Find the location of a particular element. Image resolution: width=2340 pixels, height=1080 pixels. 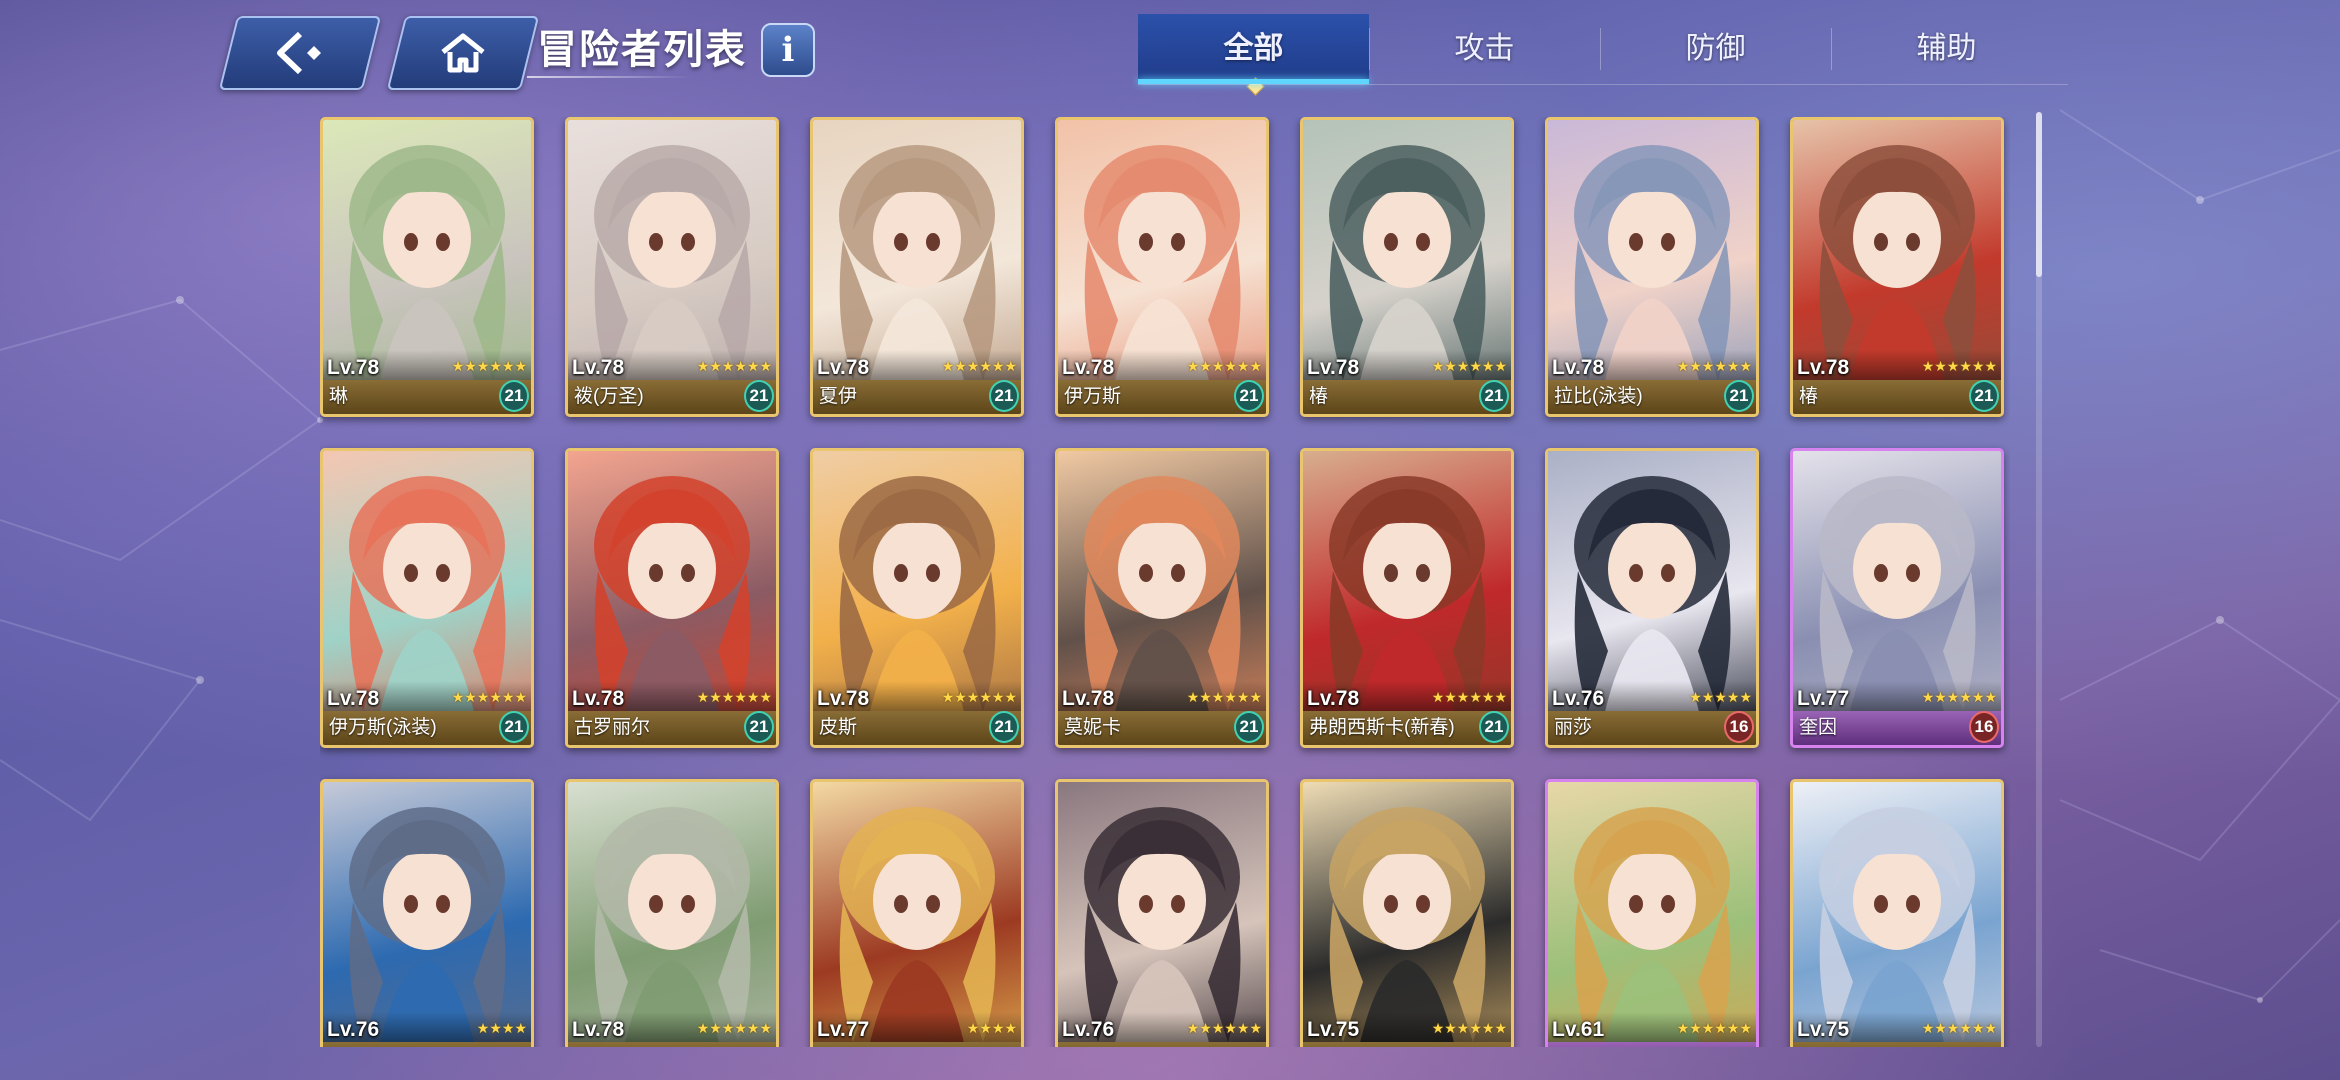

name-bar: 袯(万圣) 21 is located at coordinates (672, 397).